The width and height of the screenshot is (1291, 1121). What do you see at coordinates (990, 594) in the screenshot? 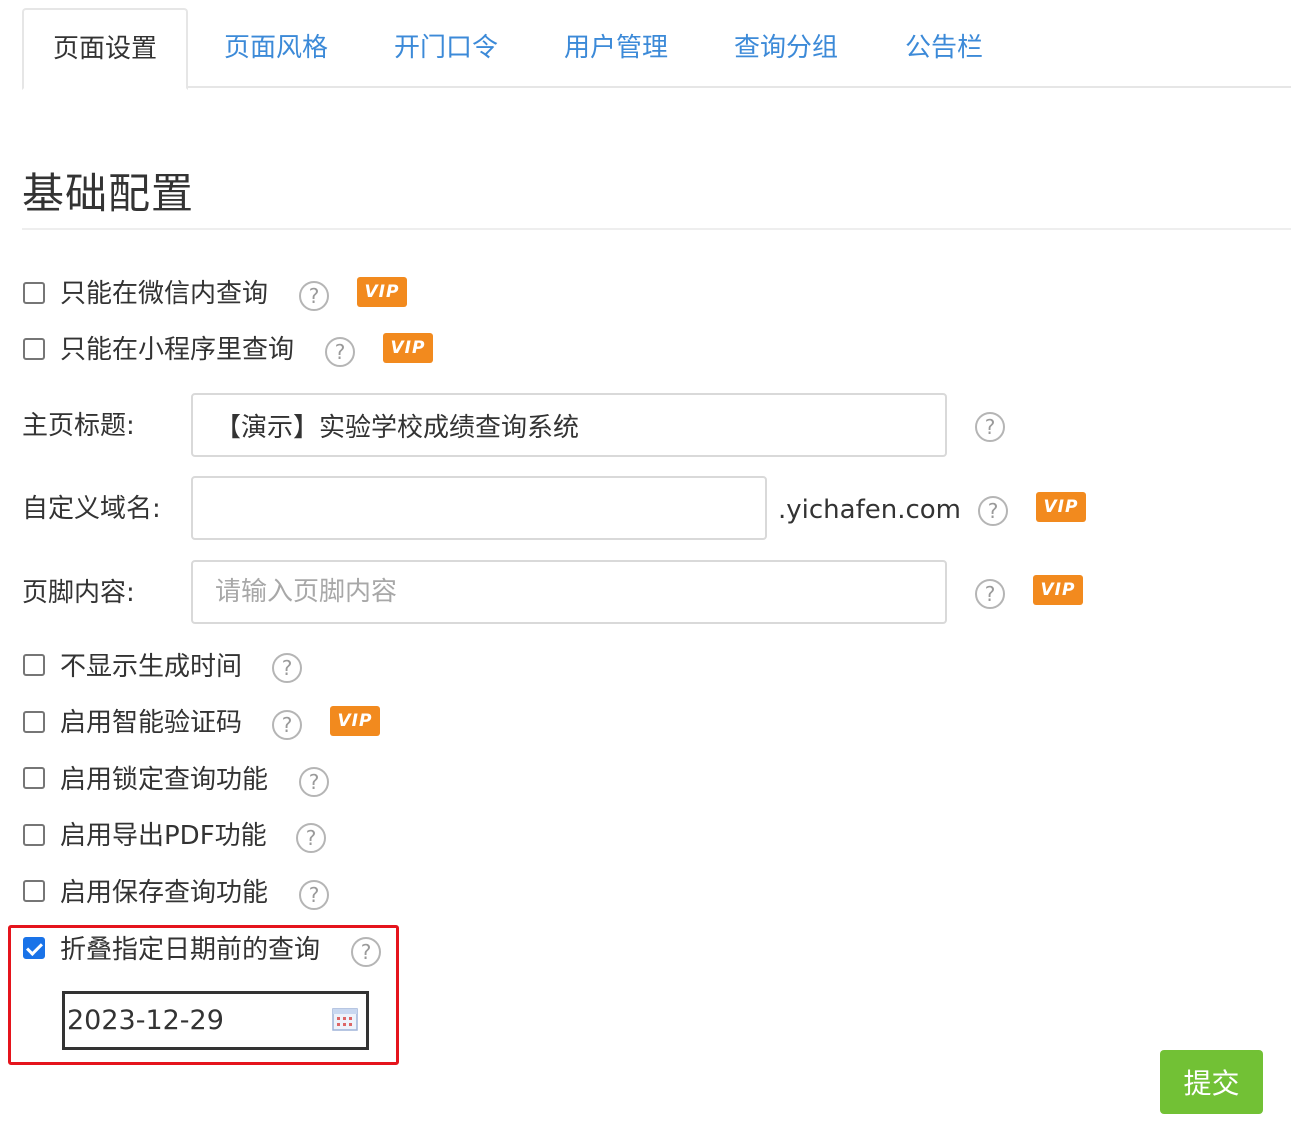
I see `footer-content-help-icon: ?` at bounding box center [990, 594].